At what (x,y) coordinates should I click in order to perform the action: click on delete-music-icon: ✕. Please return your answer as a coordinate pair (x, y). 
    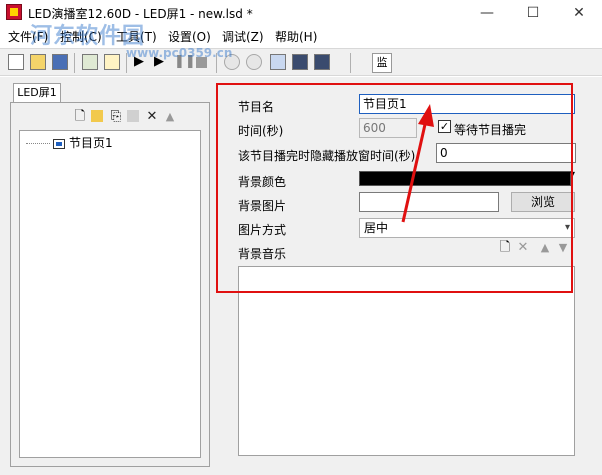
    Looking at the image, I should click on (523, 248).